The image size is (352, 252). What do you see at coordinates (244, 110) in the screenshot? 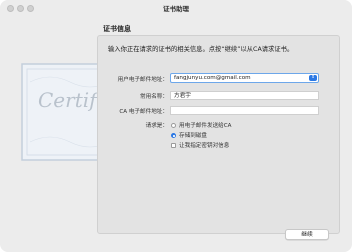
I see `ca-email-field` at bounding box center [244, 110].